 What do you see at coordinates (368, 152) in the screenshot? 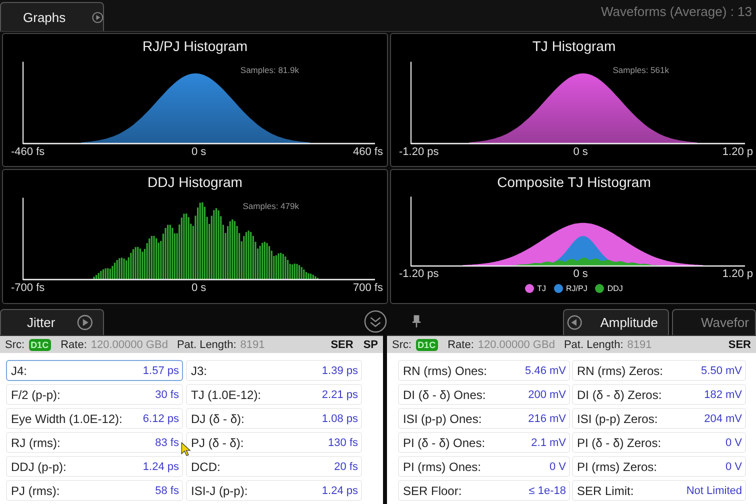
I see `axis-tick-label: 460 fs` at bounding box center [368, 152].